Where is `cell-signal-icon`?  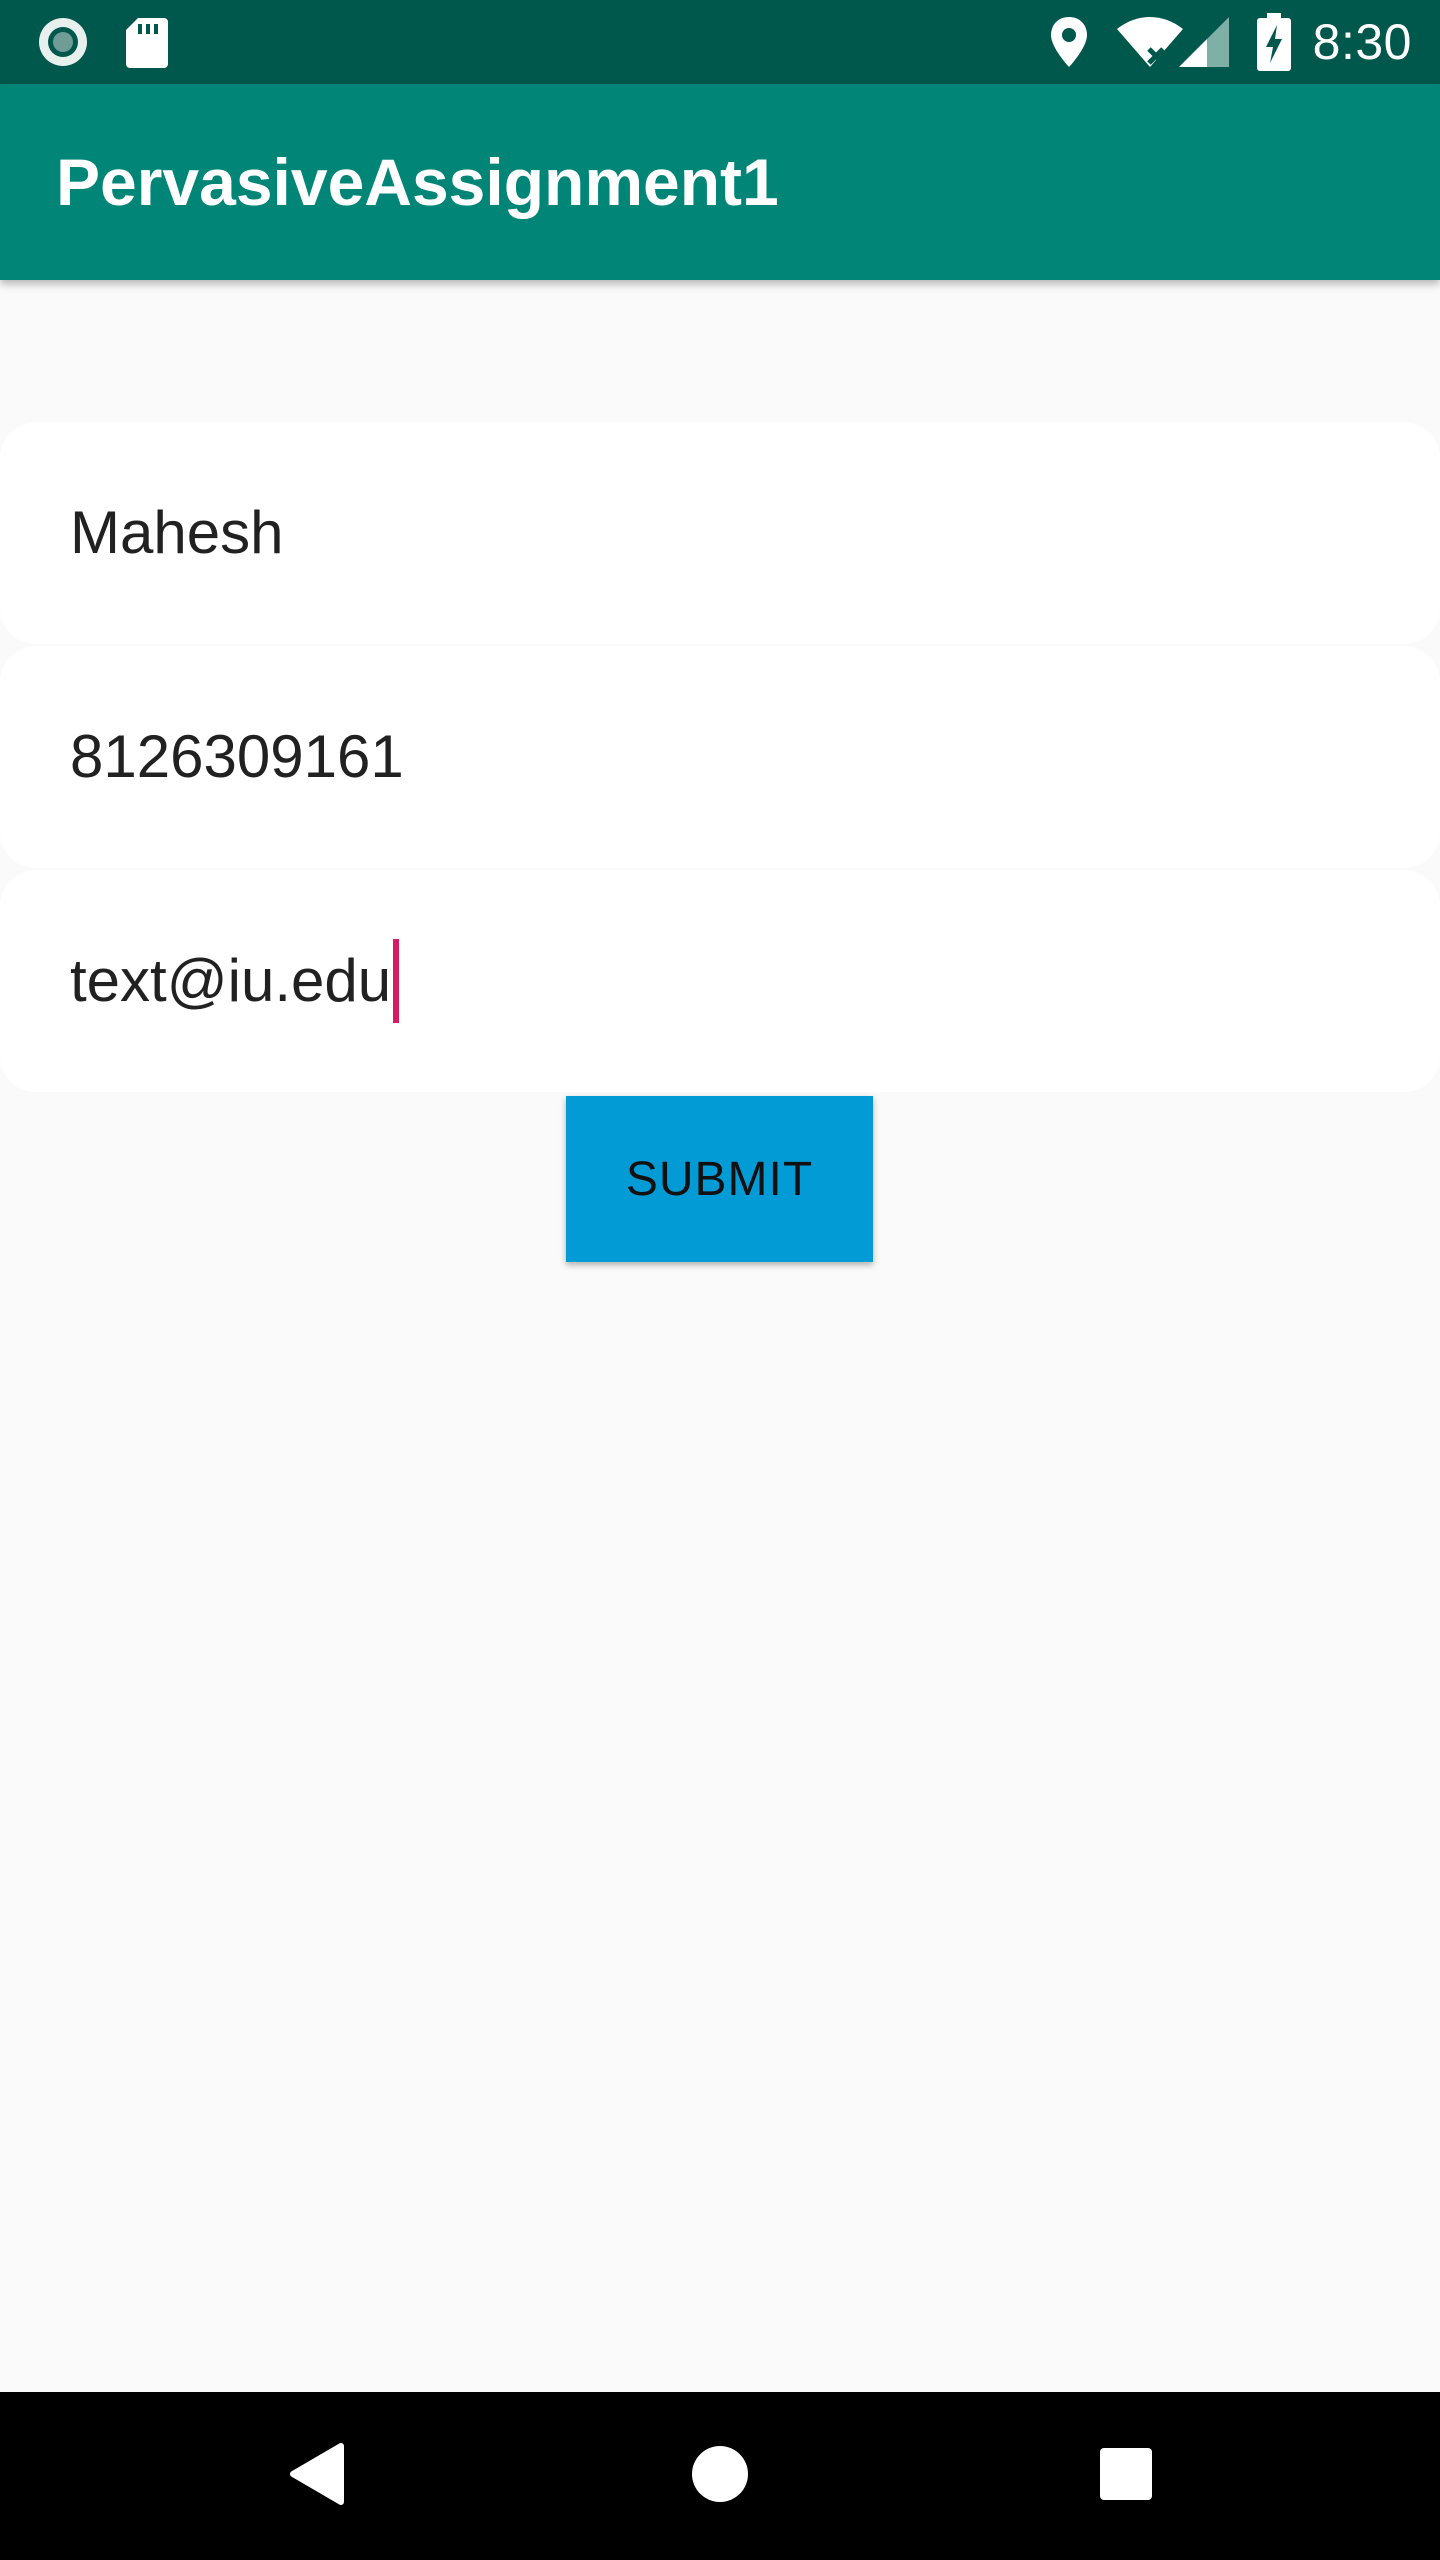
cell-signal-icon is located at coordinates (1204, 42).